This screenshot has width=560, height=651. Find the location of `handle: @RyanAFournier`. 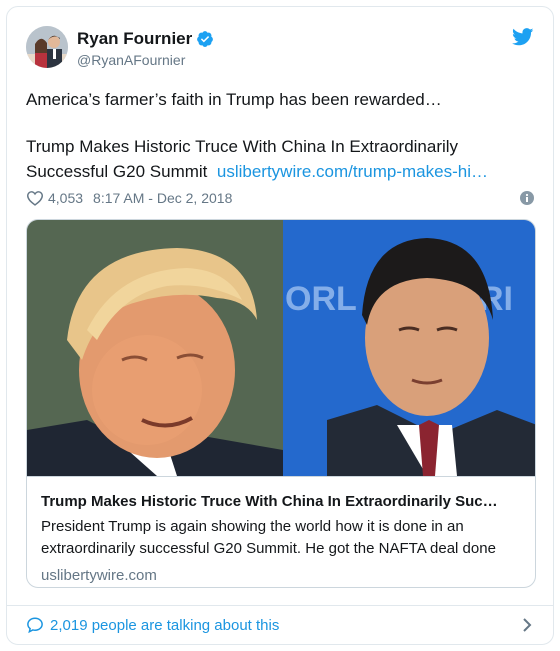

handle: @RyanAFournier is located at coordinates (145, 60).